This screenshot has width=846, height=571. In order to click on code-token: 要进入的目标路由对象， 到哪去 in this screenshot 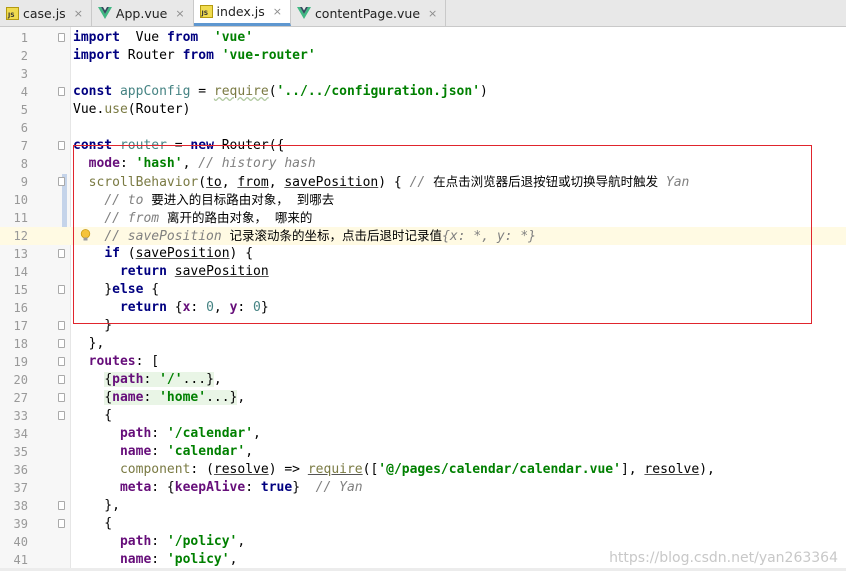, I will do `click(243, 199)`.